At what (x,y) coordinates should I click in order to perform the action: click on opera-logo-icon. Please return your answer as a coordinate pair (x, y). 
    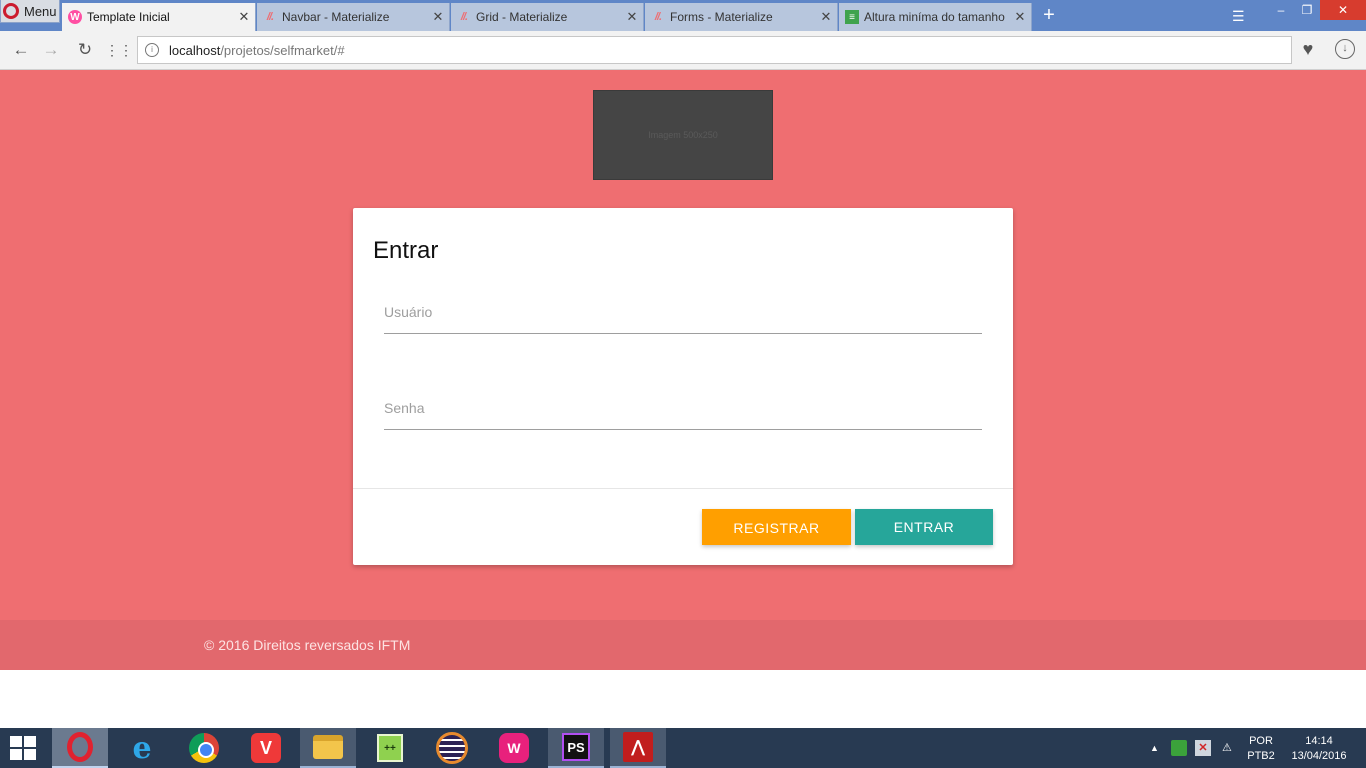
    Looking at the image, I should click on (11, 11).